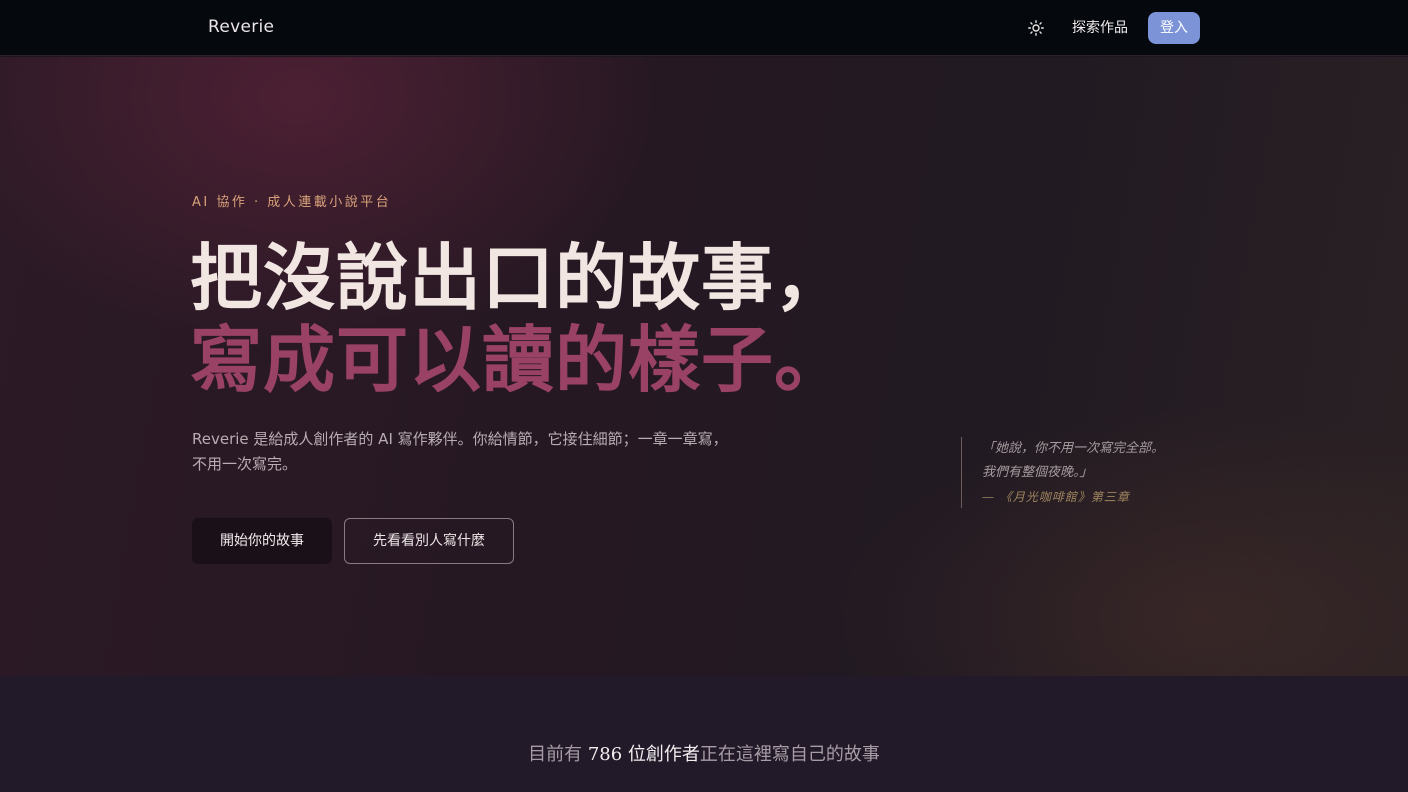 The image size is (1408, 792). What do you see at coordinates (1174, 28) in the screenshot?
I see `login-button: 登入` at bounding box center [1174, 28].